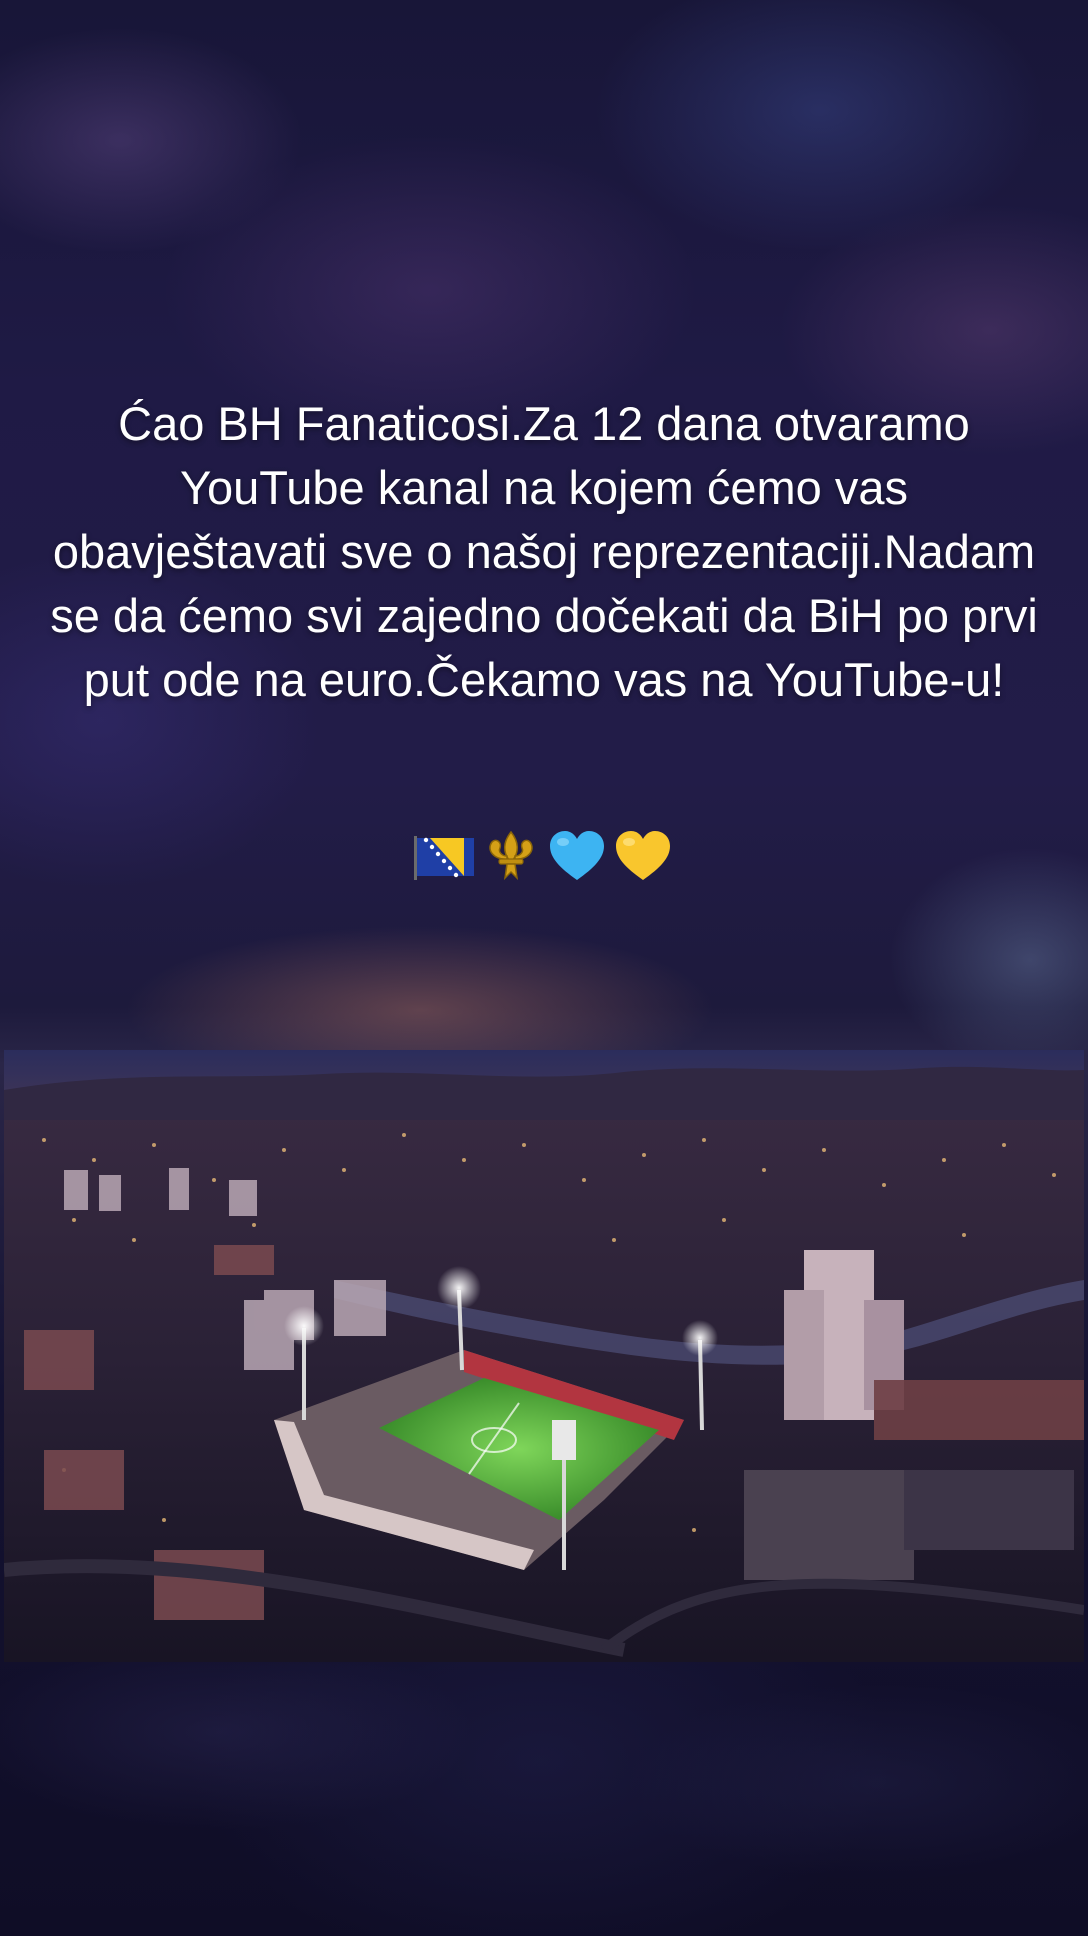 This screenshot has width=1088, height=1936. Describe the element at coordinates (577, 855) in the screenshot. I see `blue-heart-icon` at that location.